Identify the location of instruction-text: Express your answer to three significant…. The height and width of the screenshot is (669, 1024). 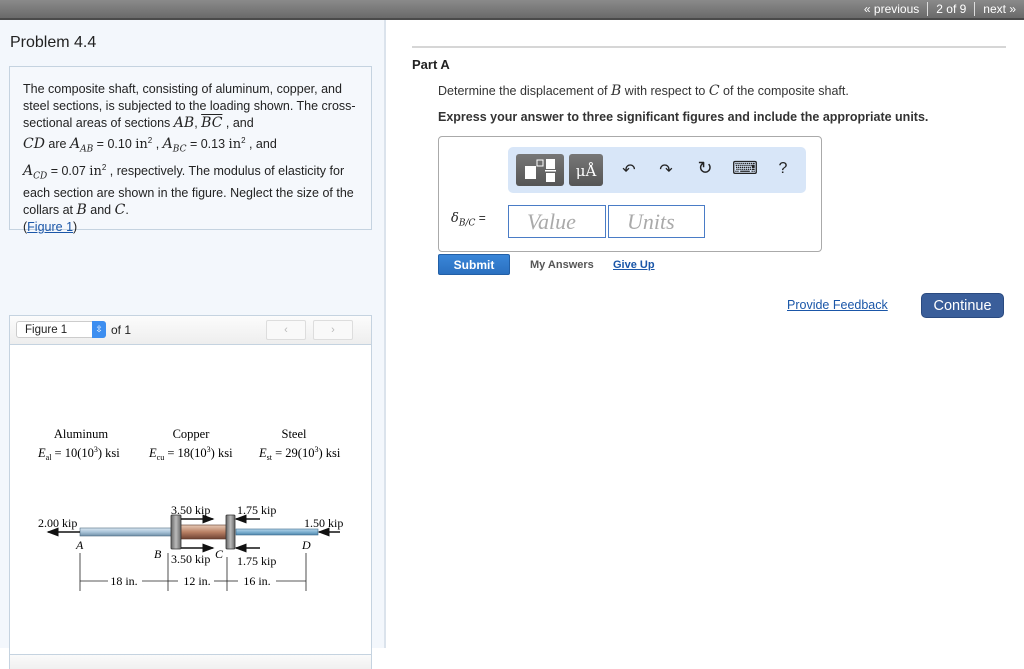
(683, 117).